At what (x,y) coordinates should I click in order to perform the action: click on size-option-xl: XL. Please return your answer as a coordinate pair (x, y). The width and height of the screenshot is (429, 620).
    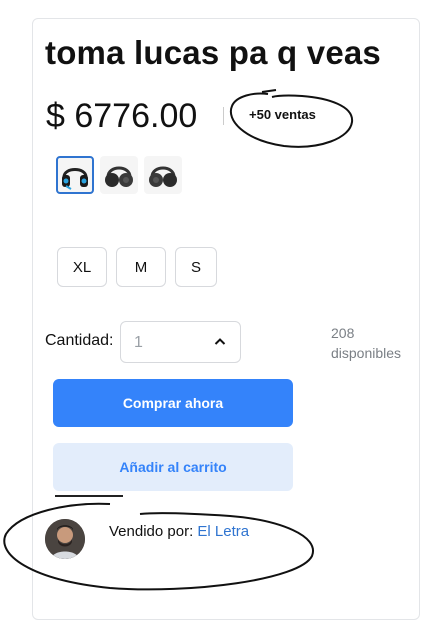
    Looking at the image, I should click on (82, 267).